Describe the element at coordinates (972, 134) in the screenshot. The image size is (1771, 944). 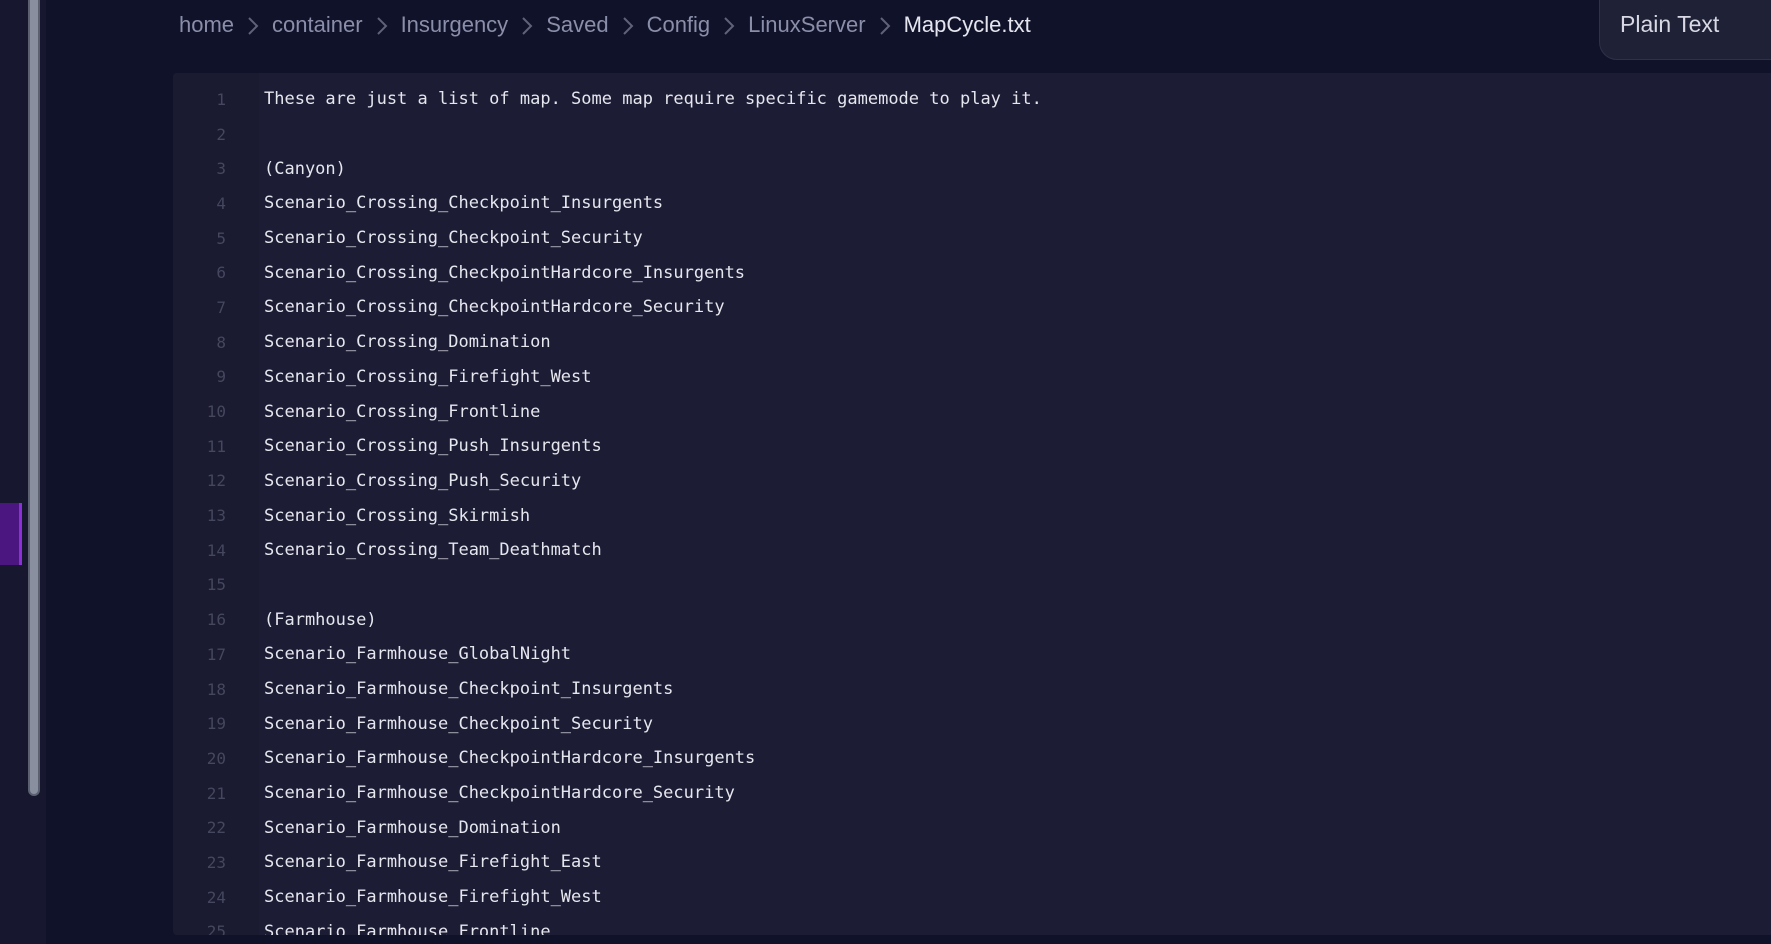
I see `editor-line: 2` at that location.